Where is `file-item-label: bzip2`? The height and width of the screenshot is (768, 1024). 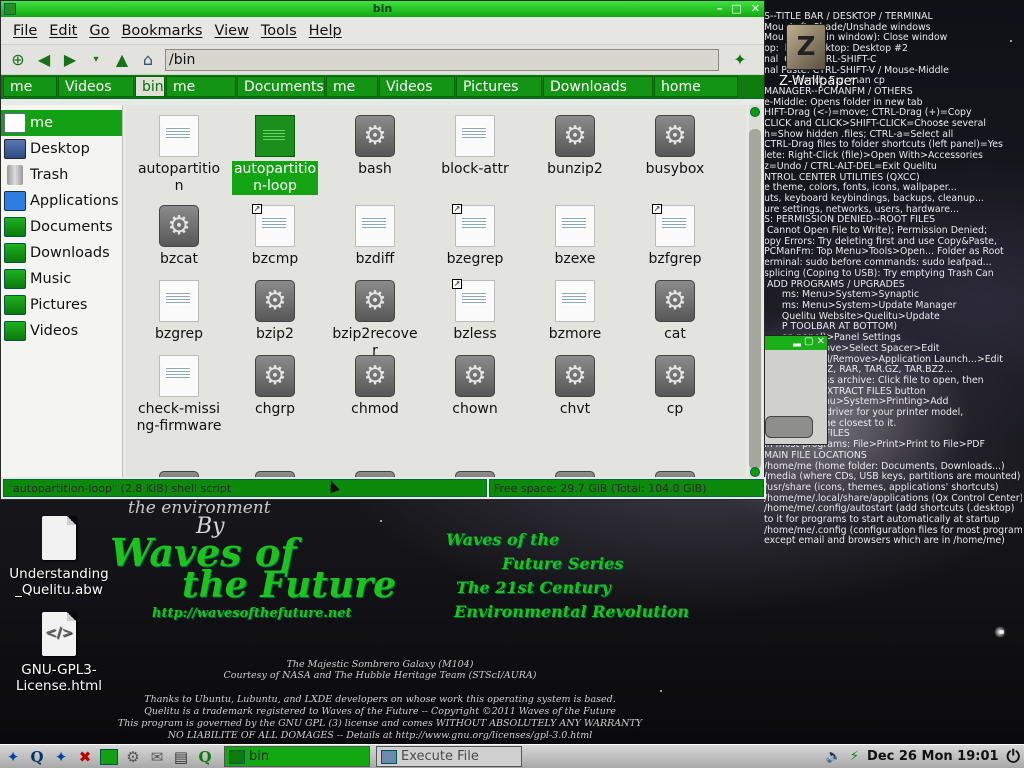 file-item-label: bzip2 is located at coordinates (275, 334).